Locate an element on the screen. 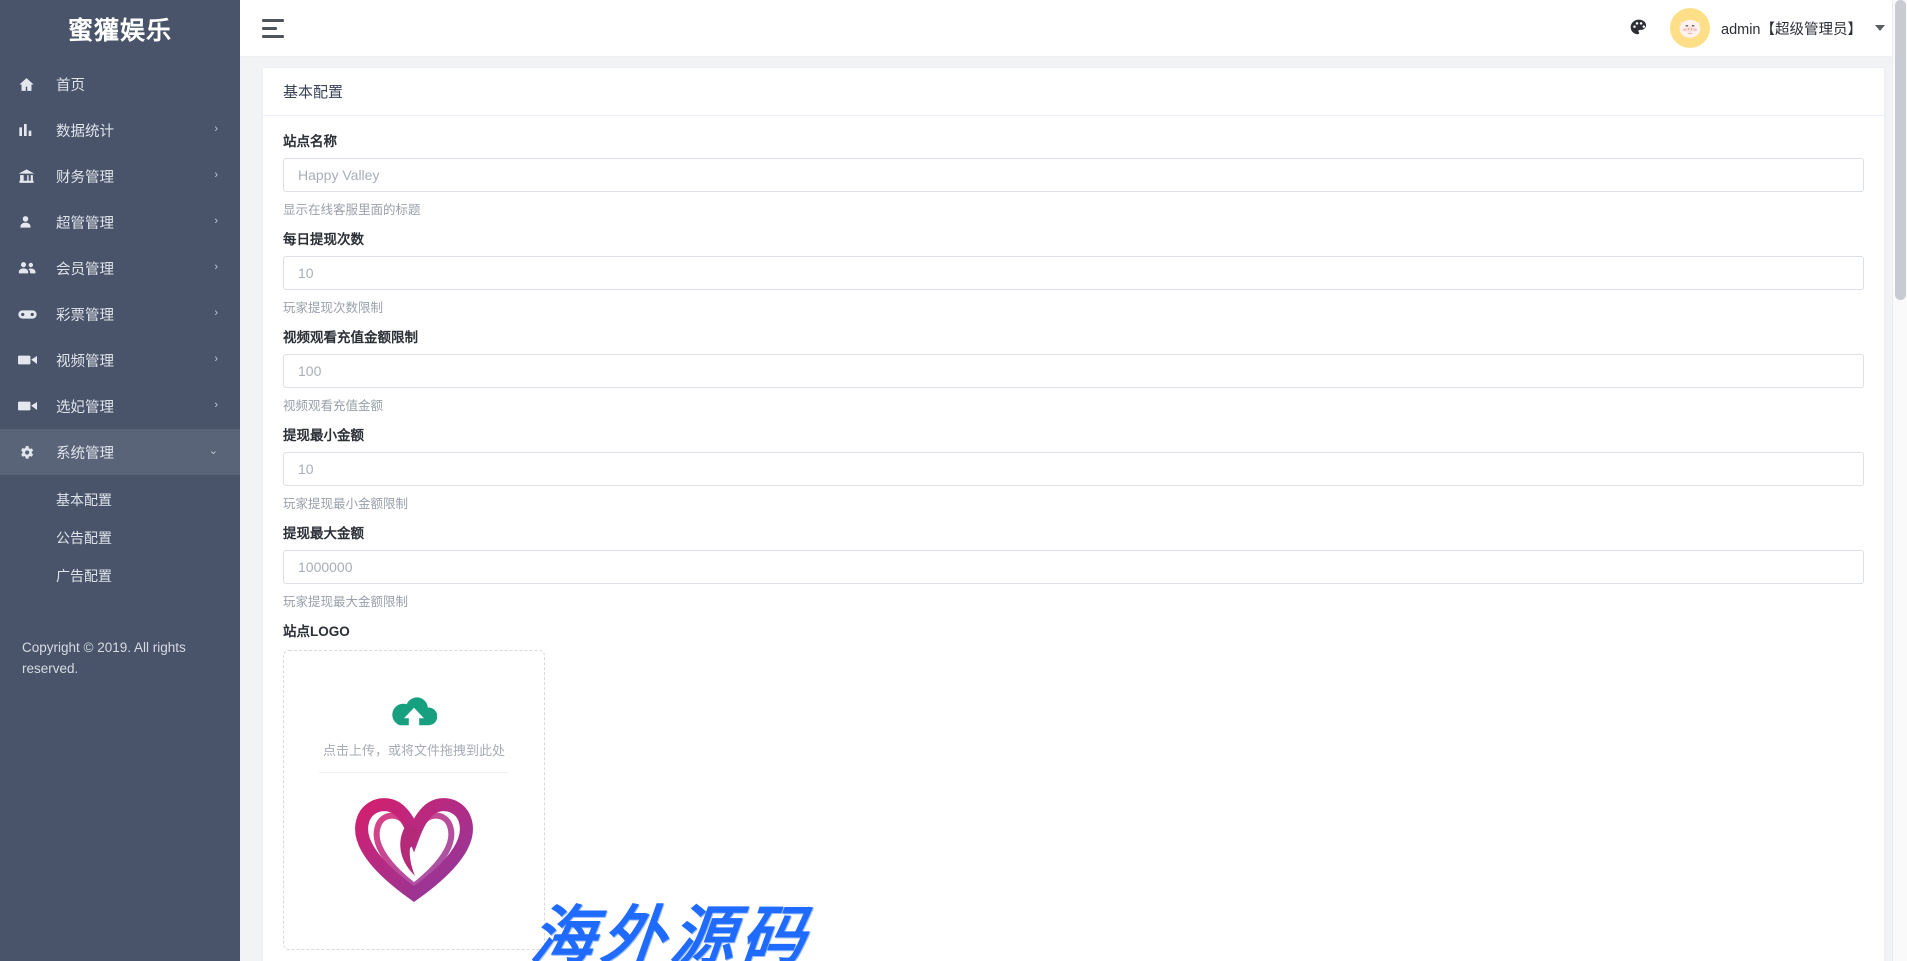 Image resolution: width=1907 pixels, height=961 pixels. field-label: 站点名称 is located at coordinates (310, 141).